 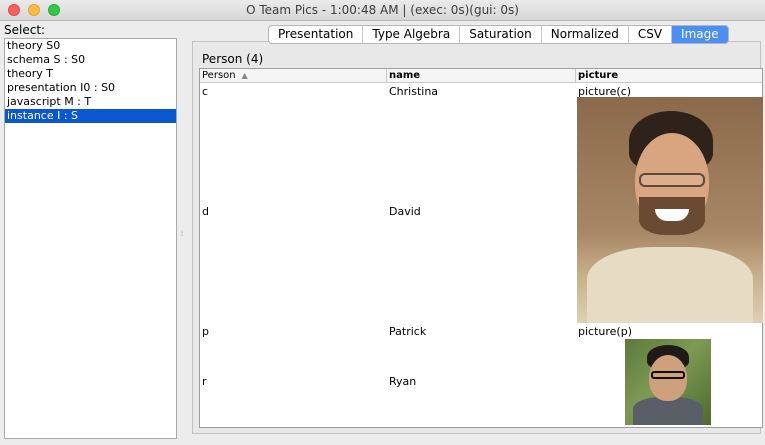 I want to click on select-label: Select:, so click(x=25, y=30).